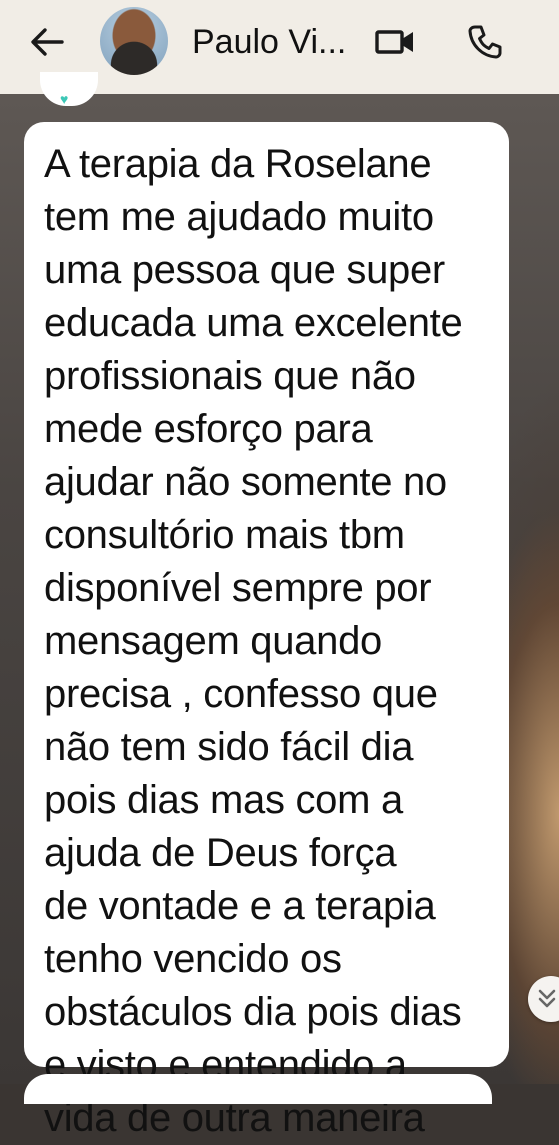 This screenshot has width=559, height=1145. I want to click on message-line: uma pessoa que super, so click(244, 270).